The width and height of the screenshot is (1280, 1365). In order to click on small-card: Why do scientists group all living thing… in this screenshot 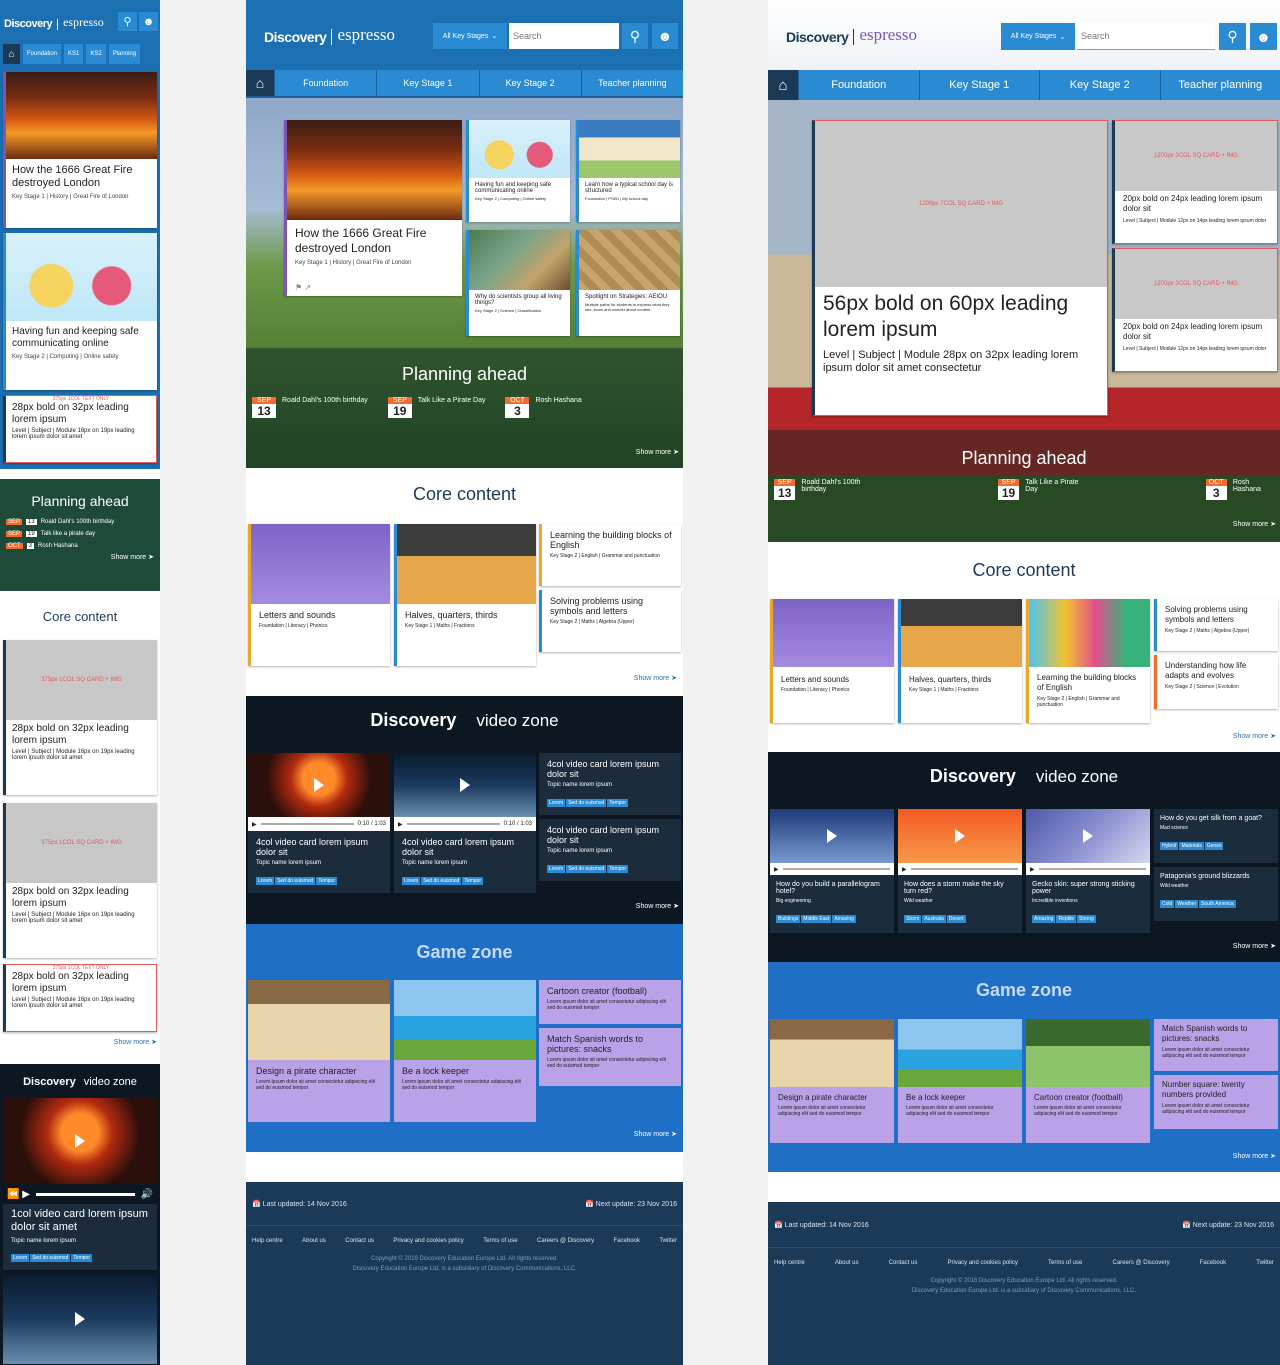, I will do `click(518, 283)`.